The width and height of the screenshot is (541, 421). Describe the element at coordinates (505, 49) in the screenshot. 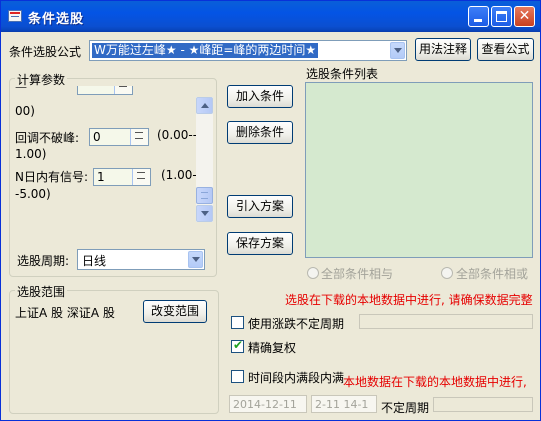

I see `view-formula-button: 查看公式` at that location.